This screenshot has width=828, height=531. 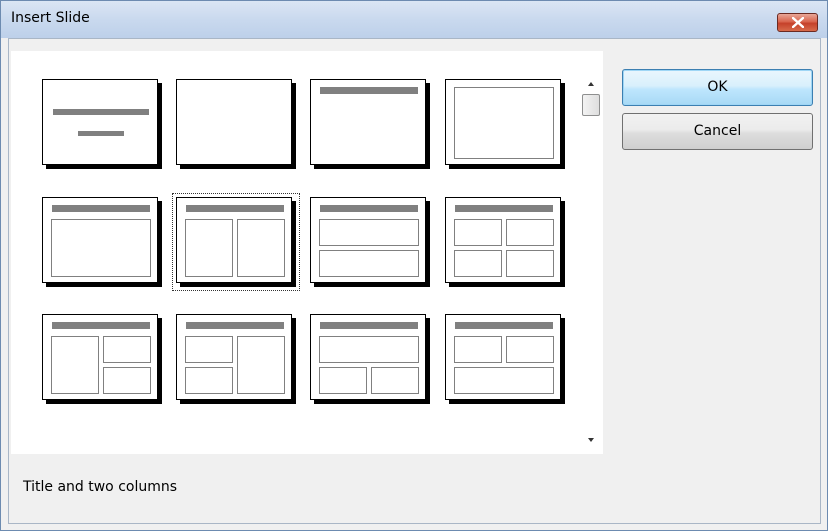 What do you see at coordinates (591, 440) in the screenshot?
I see `scroll-down-arrow-icon` at bounding box center [591, 440].